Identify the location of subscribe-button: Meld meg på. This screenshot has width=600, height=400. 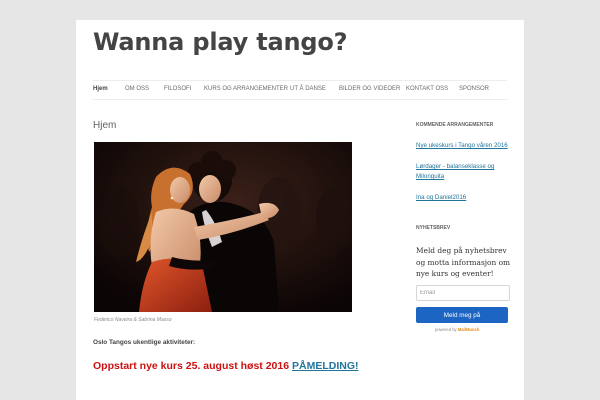
(462, 315).